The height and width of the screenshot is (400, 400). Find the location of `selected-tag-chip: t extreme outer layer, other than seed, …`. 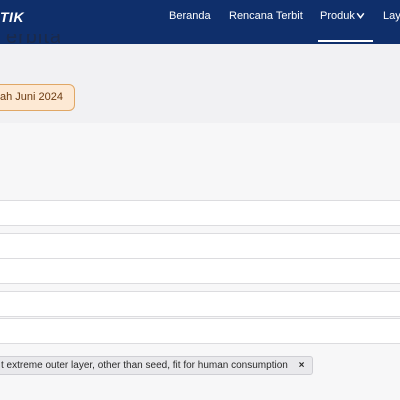

selected-tag-chip: t extreme outer layer, other than seed, … is located at coordinates (157, 365).